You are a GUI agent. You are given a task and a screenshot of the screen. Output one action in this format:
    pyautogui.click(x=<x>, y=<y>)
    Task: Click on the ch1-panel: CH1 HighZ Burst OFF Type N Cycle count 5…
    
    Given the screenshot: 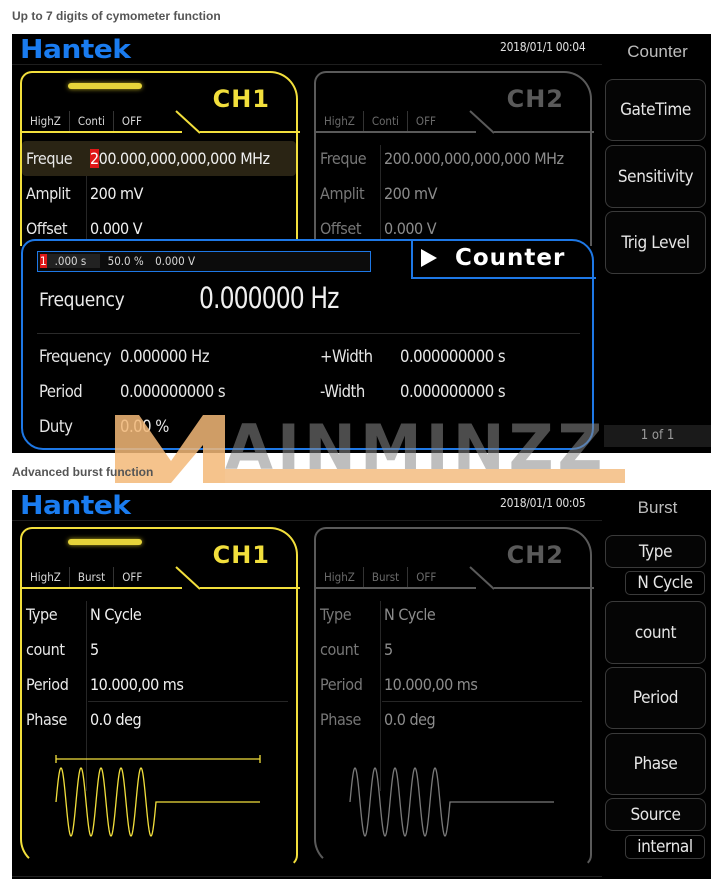 What is the action you would take?
    pyautogui.click(x=160, y=697)
    